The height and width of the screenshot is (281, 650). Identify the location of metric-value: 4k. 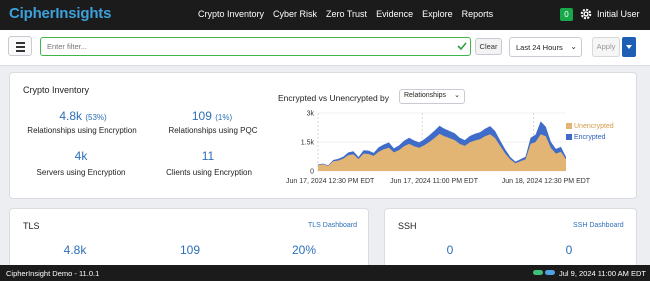
(81, 156).